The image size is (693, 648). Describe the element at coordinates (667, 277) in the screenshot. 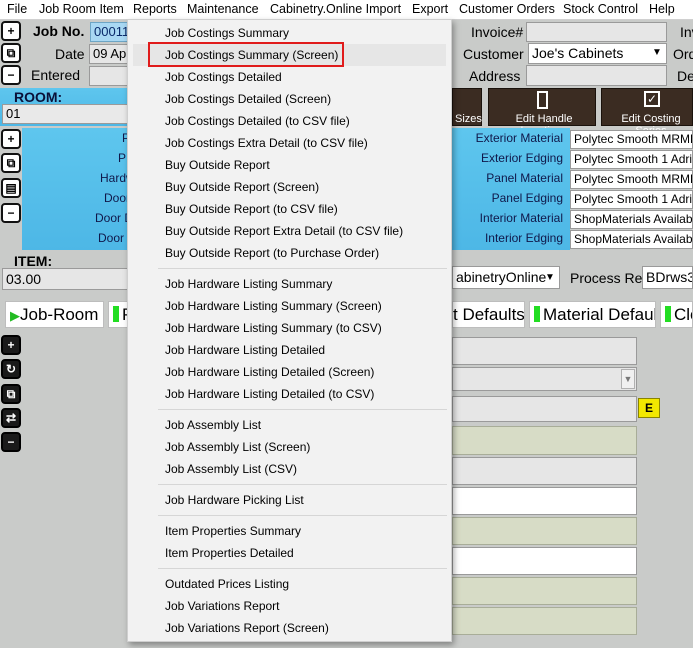

I see `process-ref-field: BDrws3` at that location.